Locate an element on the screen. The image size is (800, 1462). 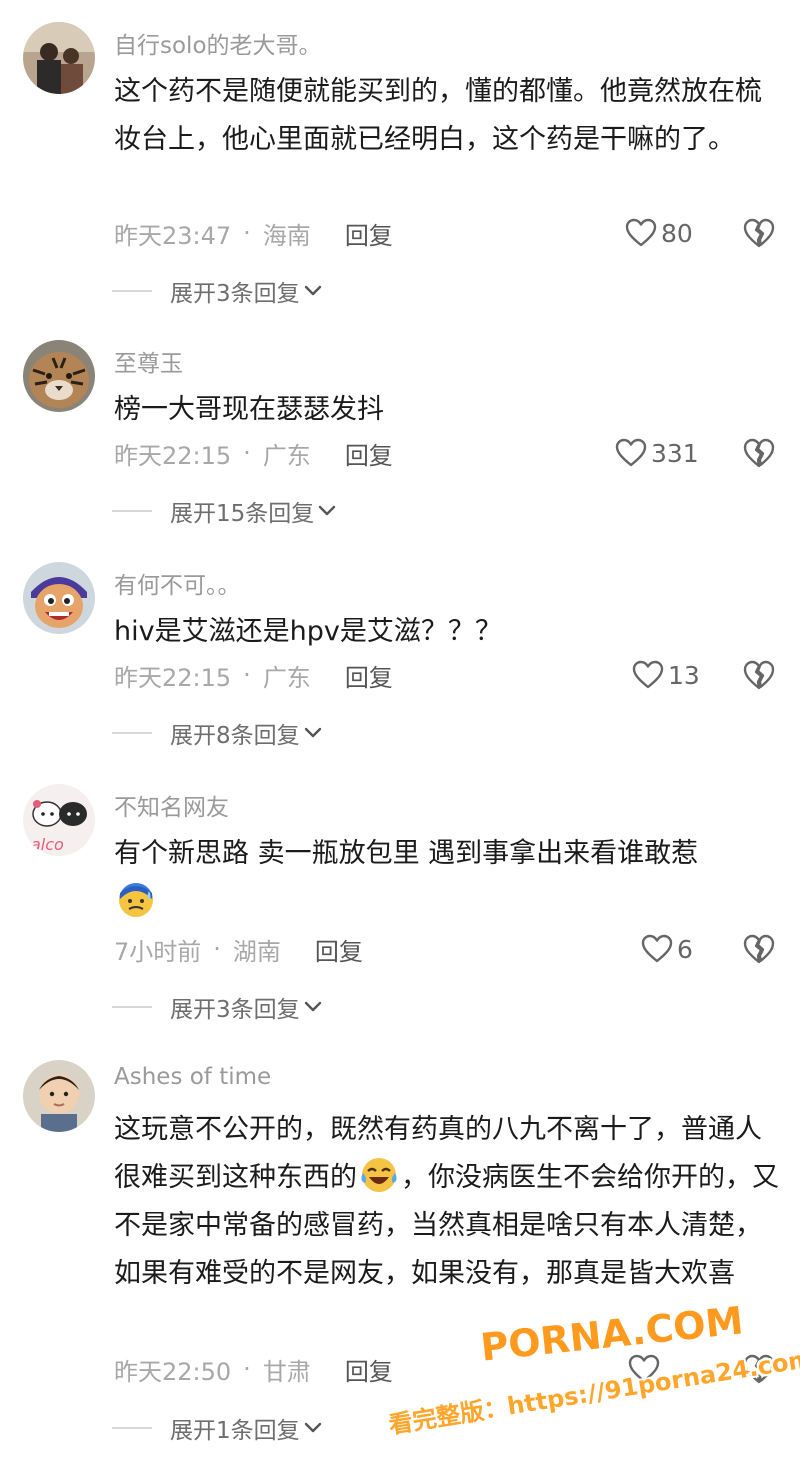
avatar: alco is located at coordinates (59, 820).